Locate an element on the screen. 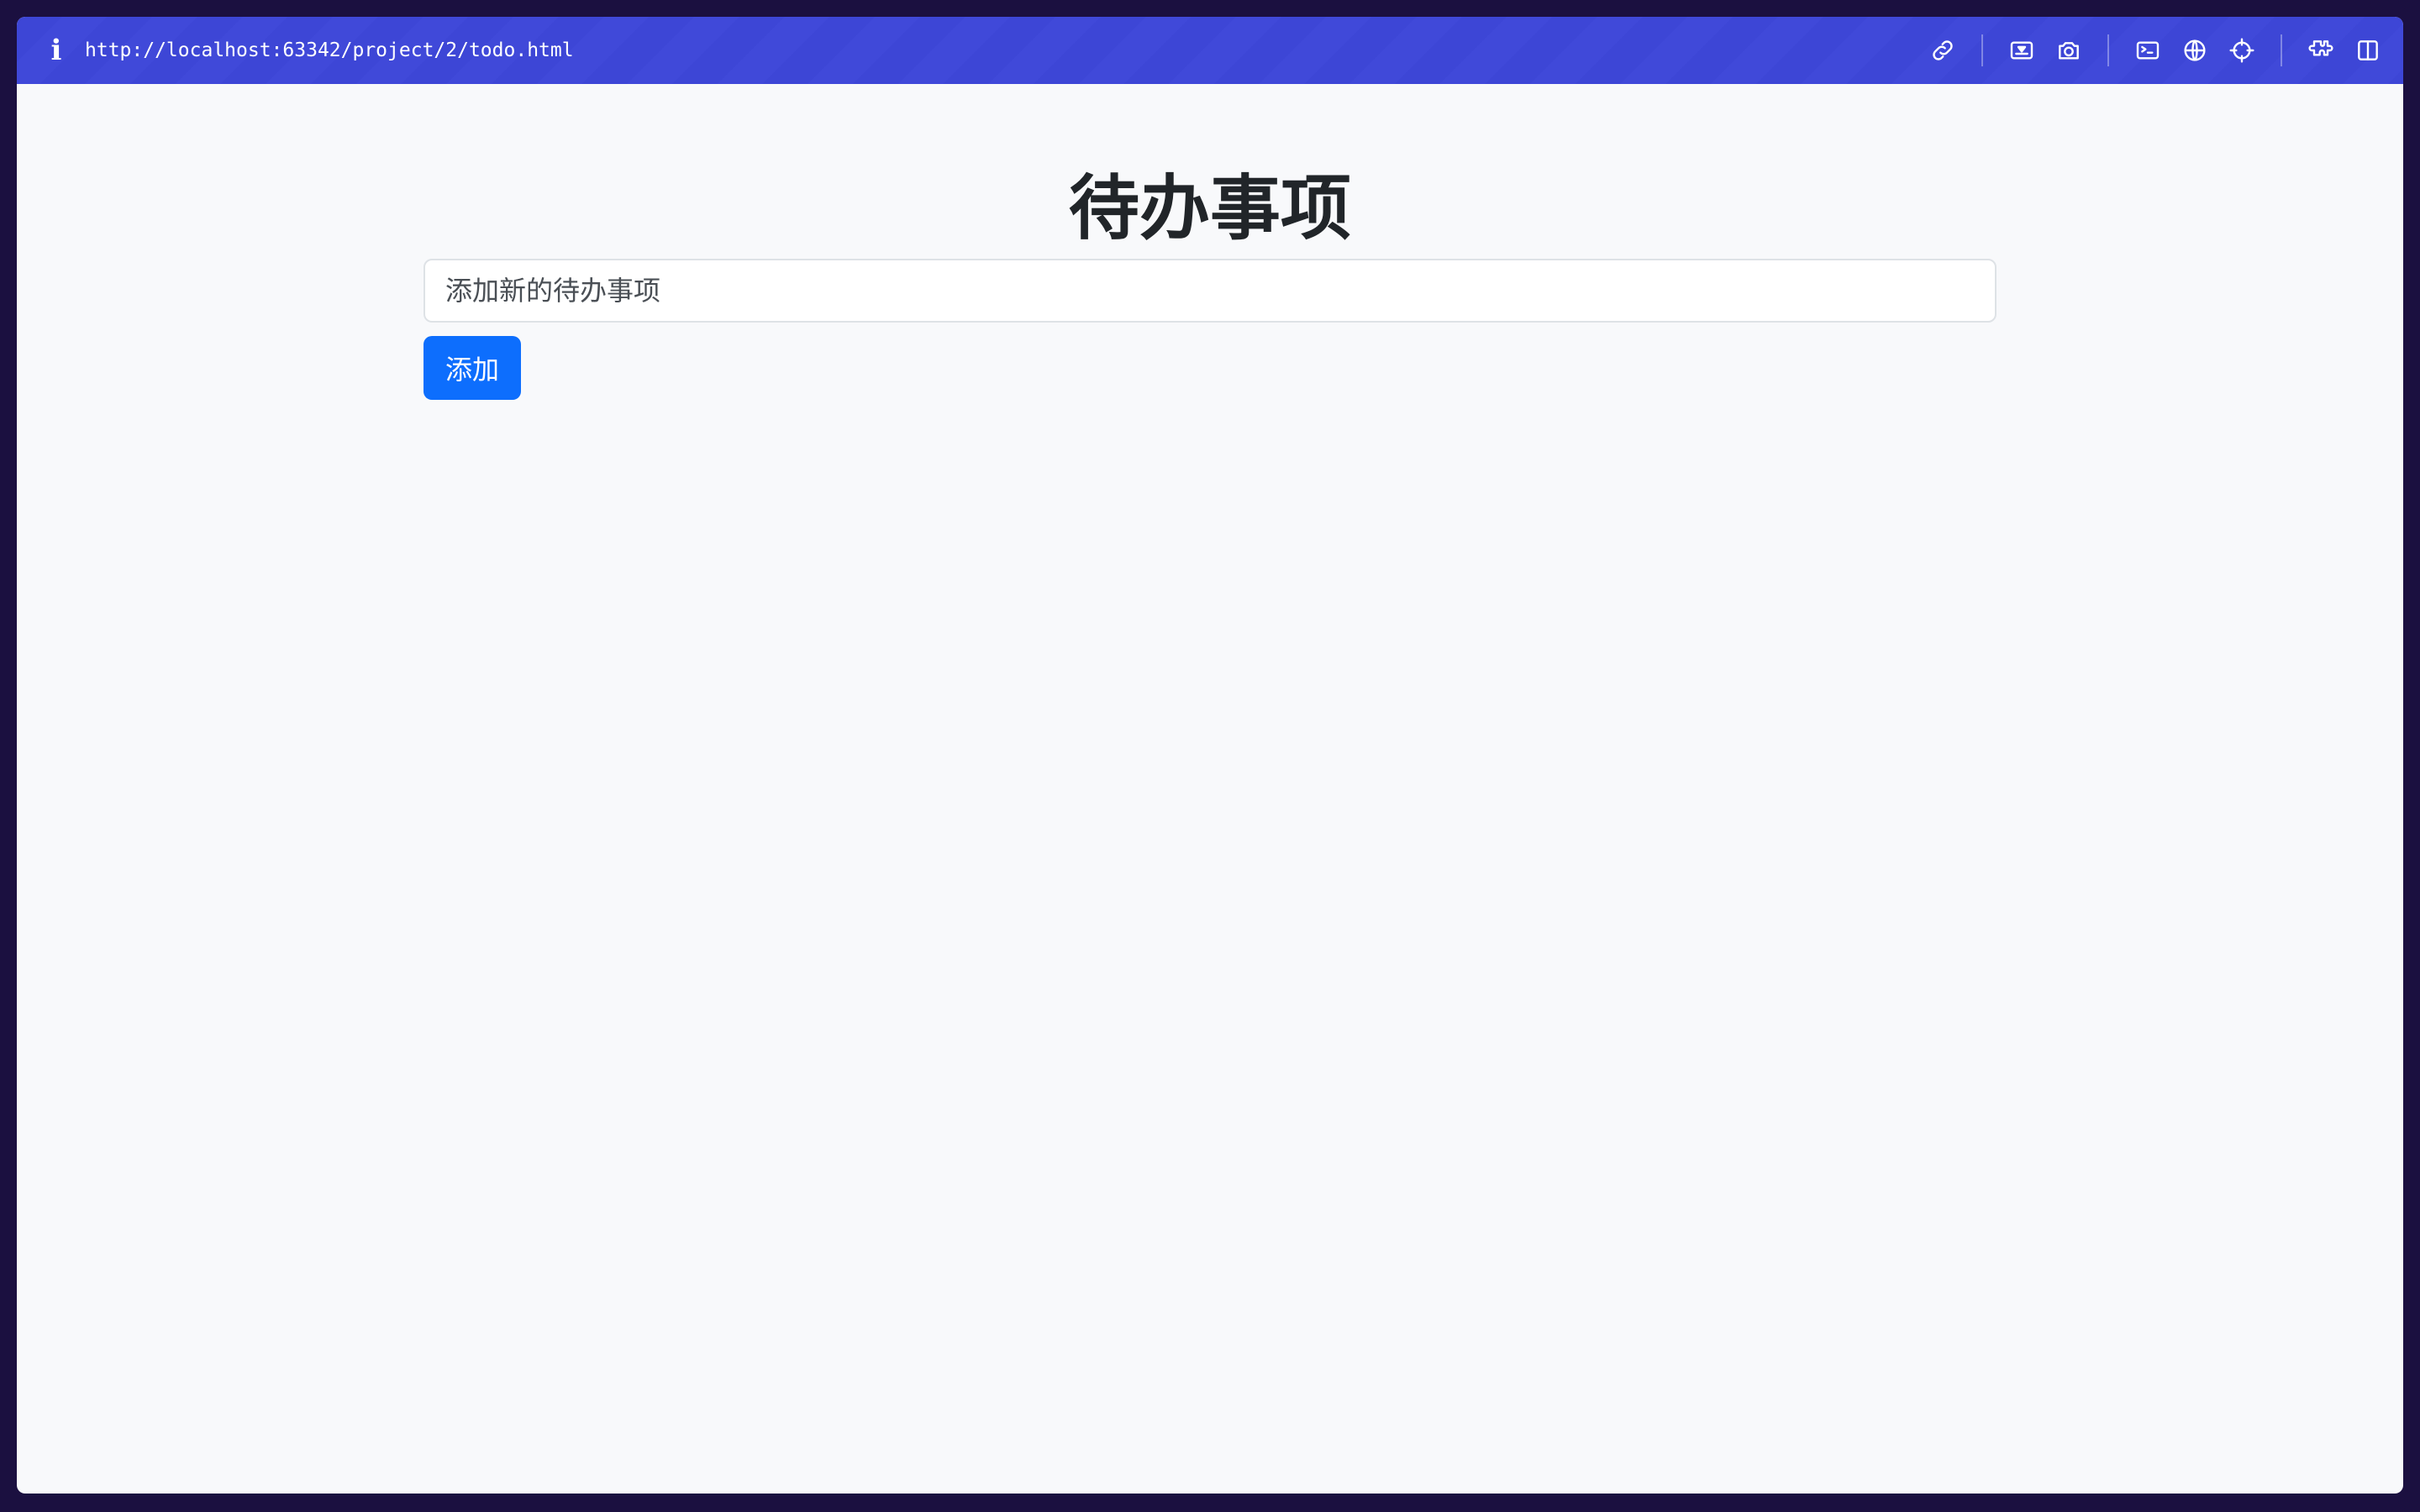 The image size is (2420, 1512). page-title: 待办事项 is located at coordinates (1209, 208).